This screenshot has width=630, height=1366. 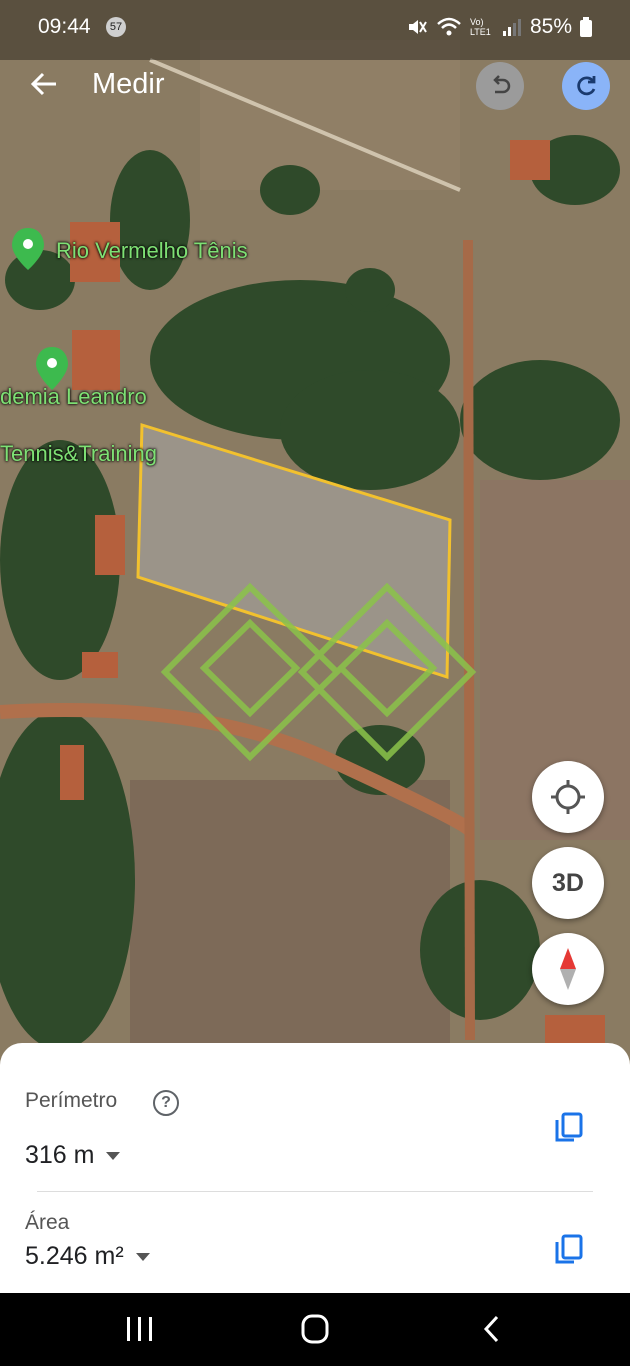 I want to click on copy-perimeter-icon, so click(x=569, y=1127).